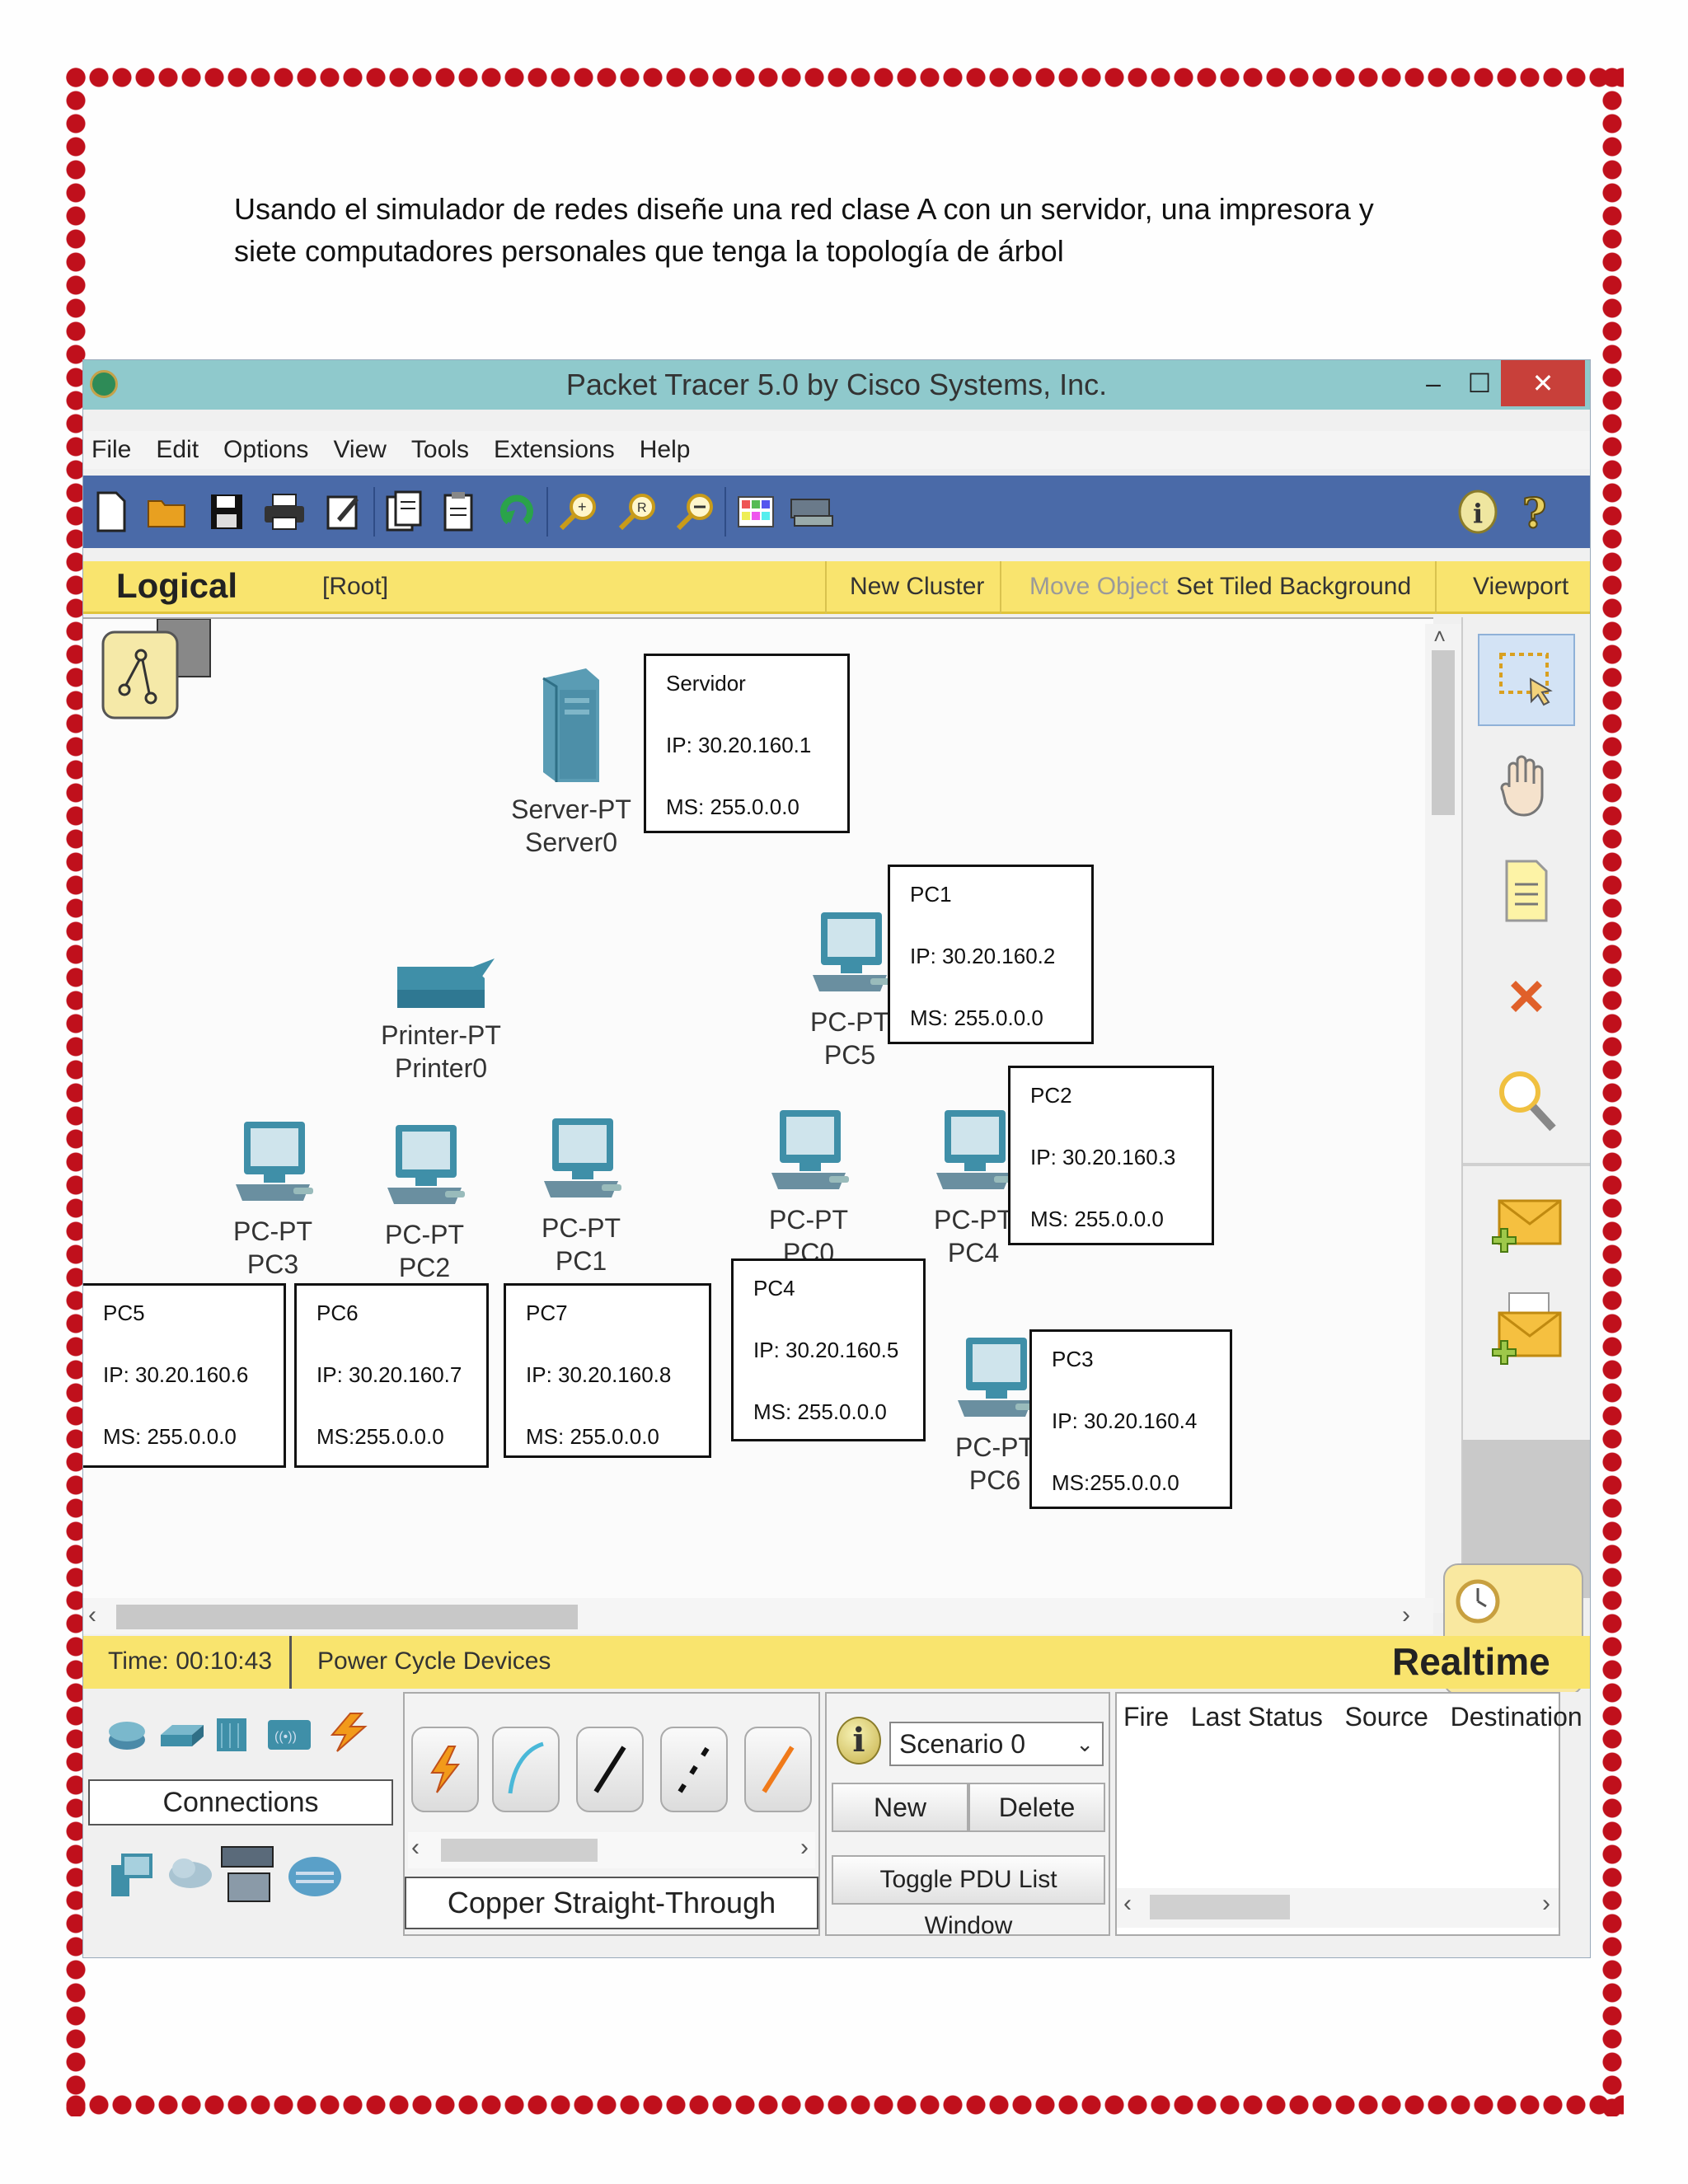 The height and width of the screenshot is (2184, 1688). I want to click on pdu-list-panel: Fire Last Status Source Destination ‹ ›, so click(1349, 1814).